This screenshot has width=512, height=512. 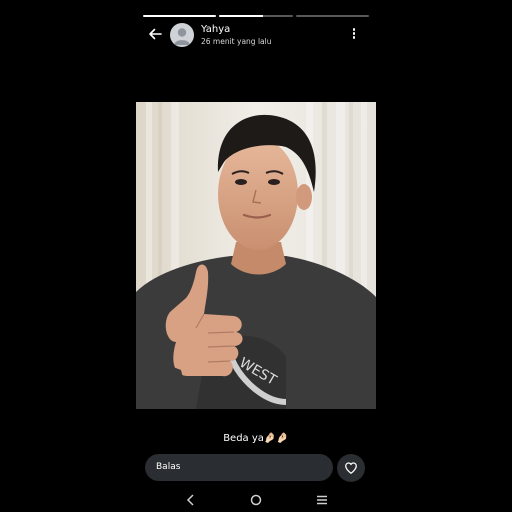 What do you see at coordinates (191, 500) in the screenshot?
I see `chevron-left-icon` at bounding box center [191, 500].